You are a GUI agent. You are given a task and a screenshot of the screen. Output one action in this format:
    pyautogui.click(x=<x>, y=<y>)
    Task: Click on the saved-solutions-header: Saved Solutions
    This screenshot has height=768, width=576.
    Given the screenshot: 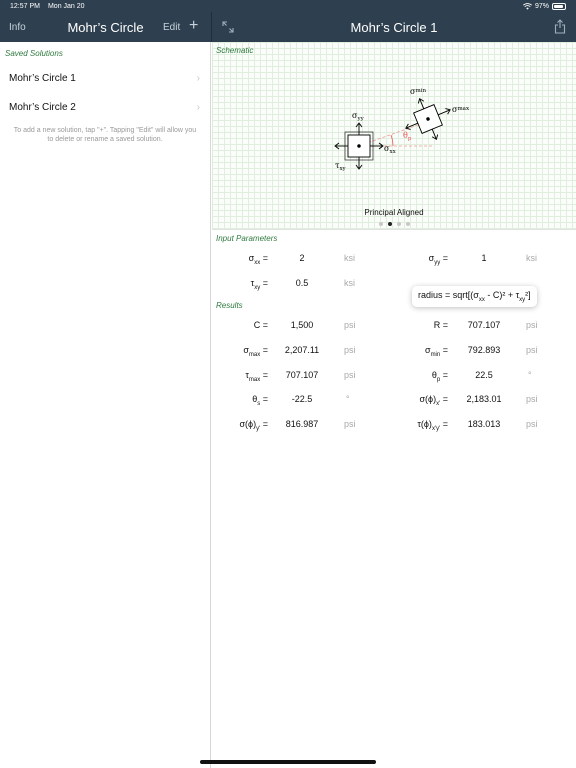 What is the action you would take?
    pyautogui.click(x=34, y=53)
    